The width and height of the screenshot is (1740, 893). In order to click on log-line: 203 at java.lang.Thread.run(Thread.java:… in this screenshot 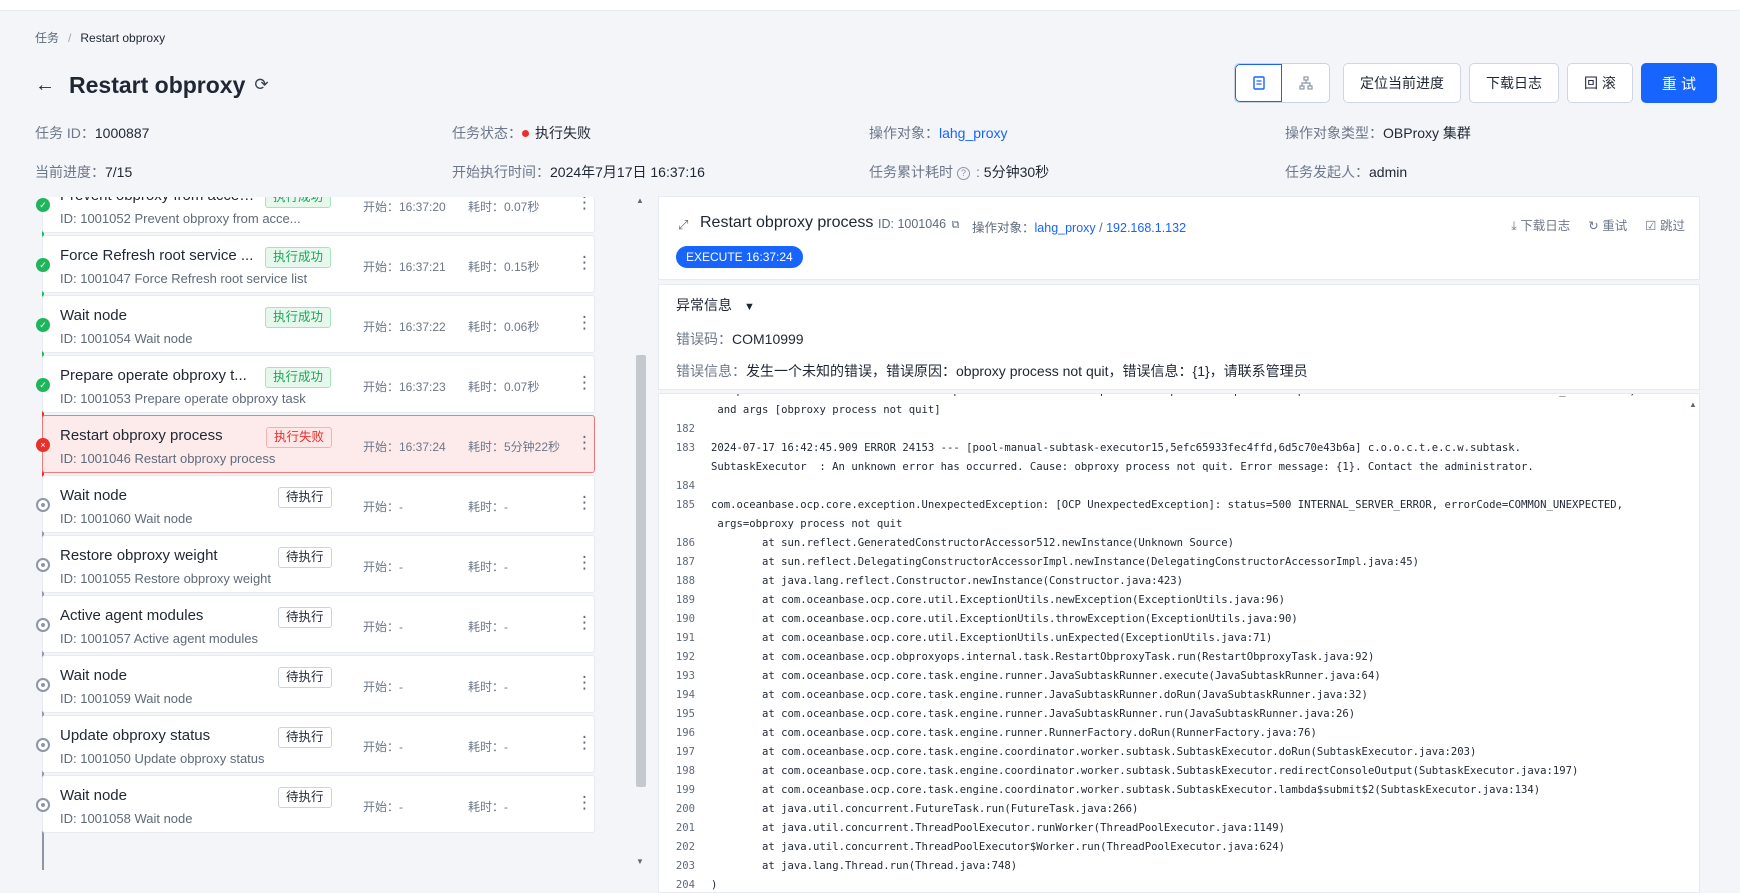, I will do `click(1169, 866)`.